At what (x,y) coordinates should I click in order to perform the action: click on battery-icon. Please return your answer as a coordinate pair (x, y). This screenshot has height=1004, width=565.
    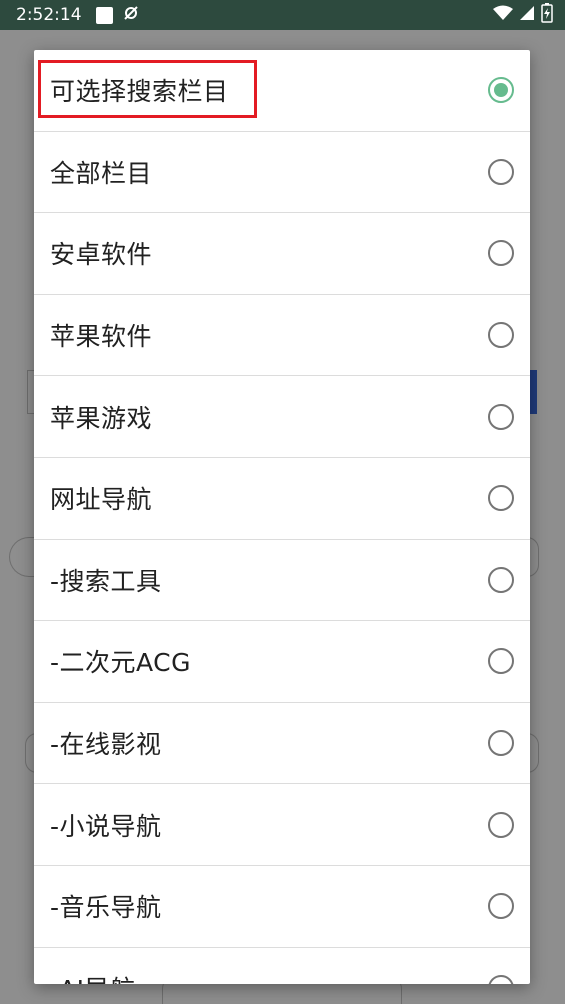
    Looking at the image, I should click on (547, 15).